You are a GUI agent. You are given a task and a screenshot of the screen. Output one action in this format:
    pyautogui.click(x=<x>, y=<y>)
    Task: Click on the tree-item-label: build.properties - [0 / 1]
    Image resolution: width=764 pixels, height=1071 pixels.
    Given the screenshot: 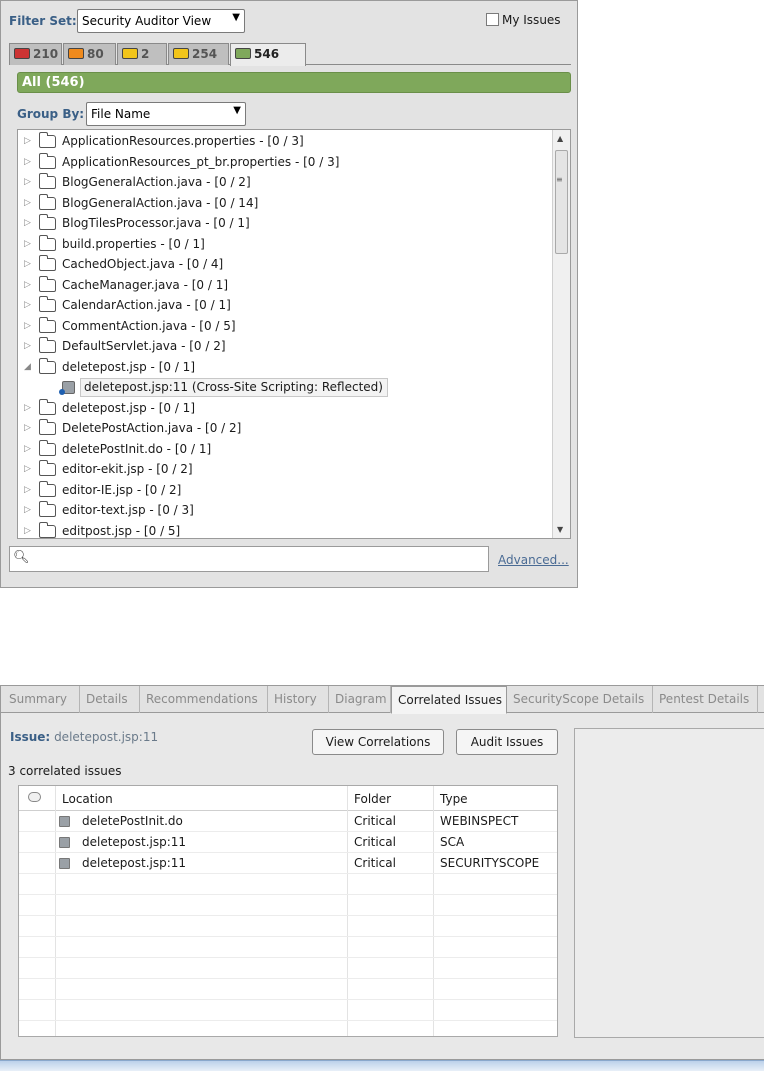 What is the action you would take?
    pyautogui.click(x=133, y=243)
    